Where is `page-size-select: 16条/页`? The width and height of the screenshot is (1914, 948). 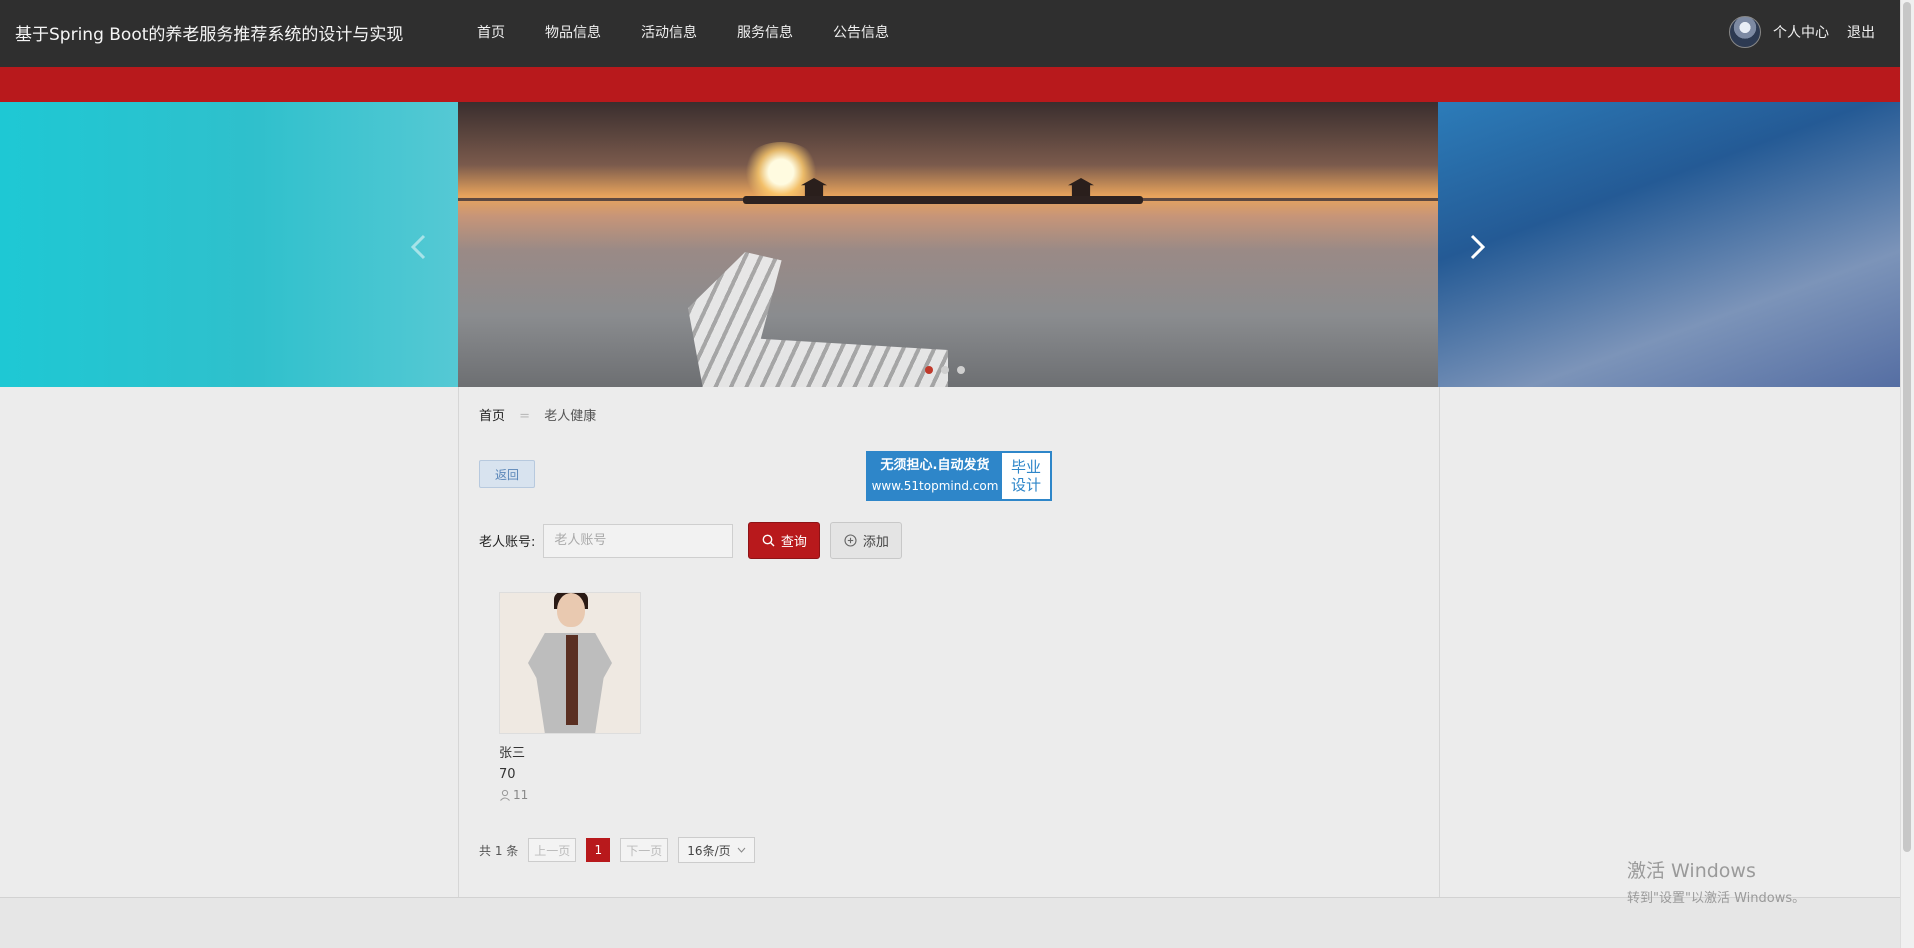 page-size-select: 16条/页 is located at coordinates (716, 850).